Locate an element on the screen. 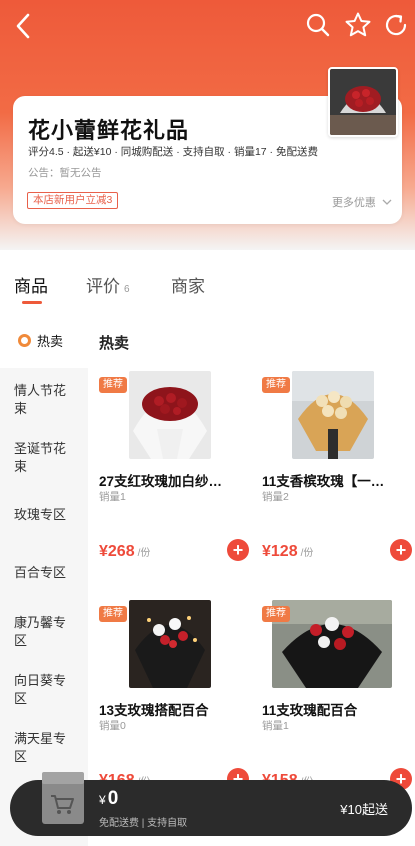 The image size is (415, 846). hot-icon is located at coordinates (24, 340).